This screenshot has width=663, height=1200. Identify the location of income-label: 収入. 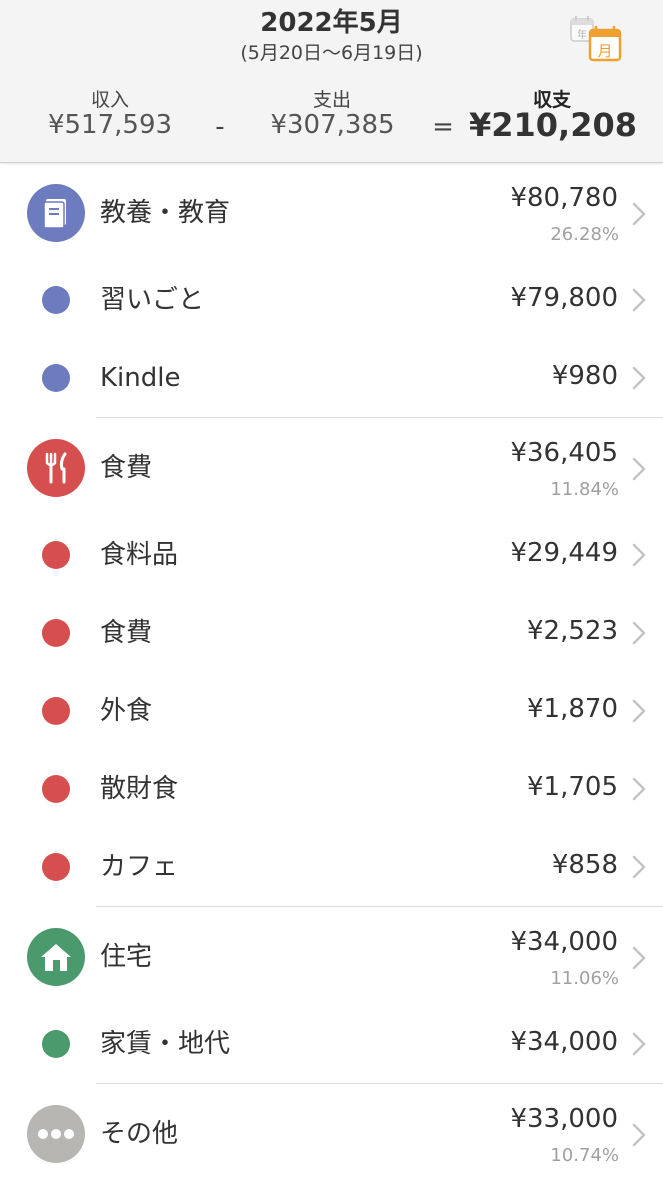
(109, 100).